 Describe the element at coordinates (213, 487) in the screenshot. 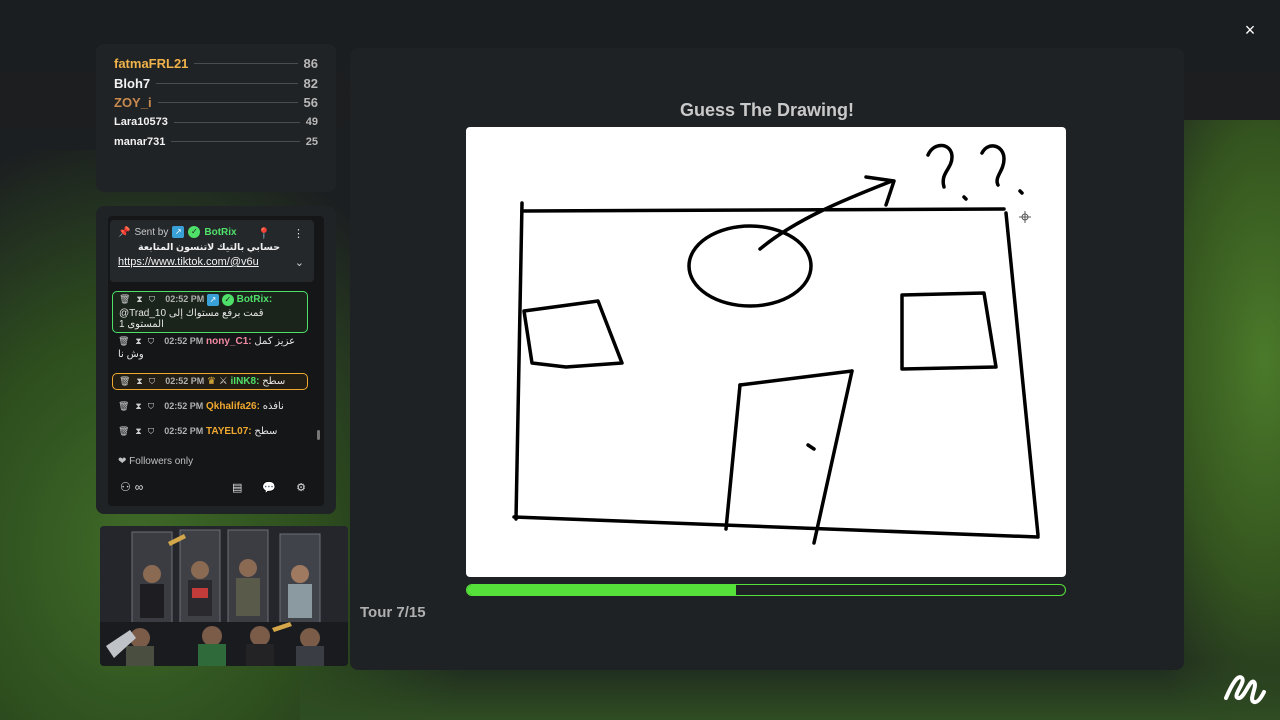

I see `chat-toolbar: ⚇ ∞ ▤ 💬 ⚙` at that location.